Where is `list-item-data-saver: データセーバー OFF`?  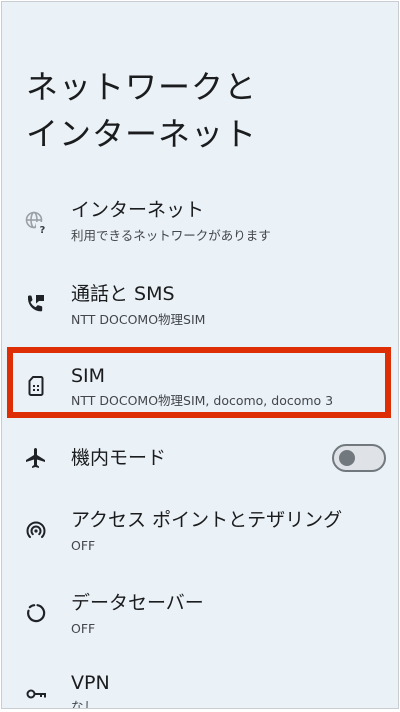
list-item-data-saver: データセーバー OFF is located at coordinates (200, 618).